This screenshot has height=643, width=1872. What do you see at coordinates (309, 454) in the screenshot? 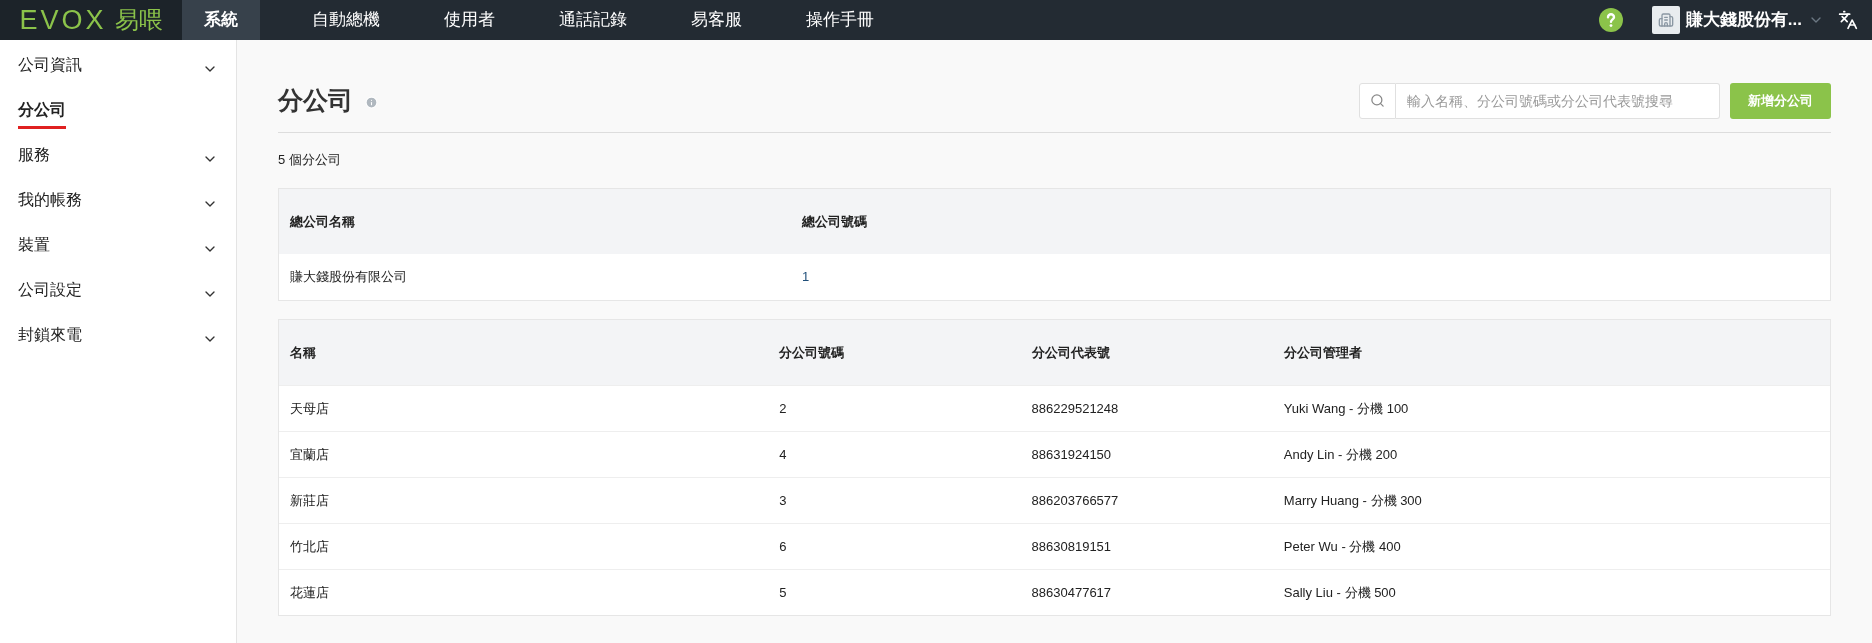
I see `table-cell: 宜蘭店` at bounding box center [309, 454].